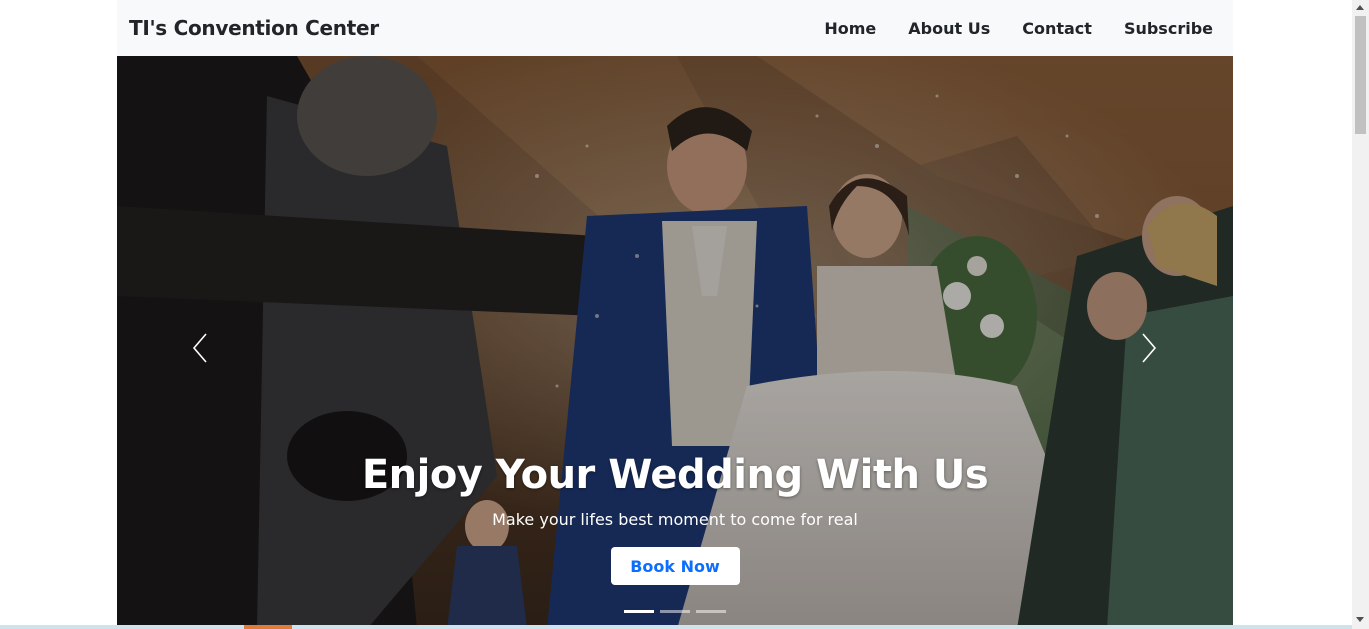  Describe the element at coordinates (1360, 75) in the screenshot. I see `scroll-thumb` at that location.